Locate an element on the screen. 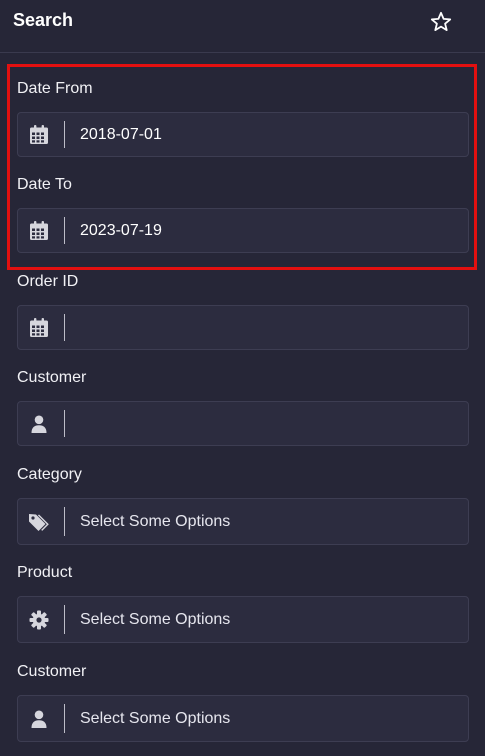  star-outline-icon is located at coordinates (441, 21).